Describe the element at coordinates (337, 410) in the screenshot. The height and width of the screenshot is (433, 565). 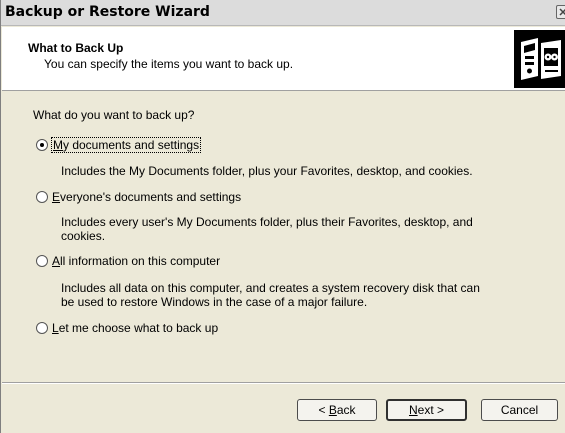
I see `back-button: < Back` at that location.